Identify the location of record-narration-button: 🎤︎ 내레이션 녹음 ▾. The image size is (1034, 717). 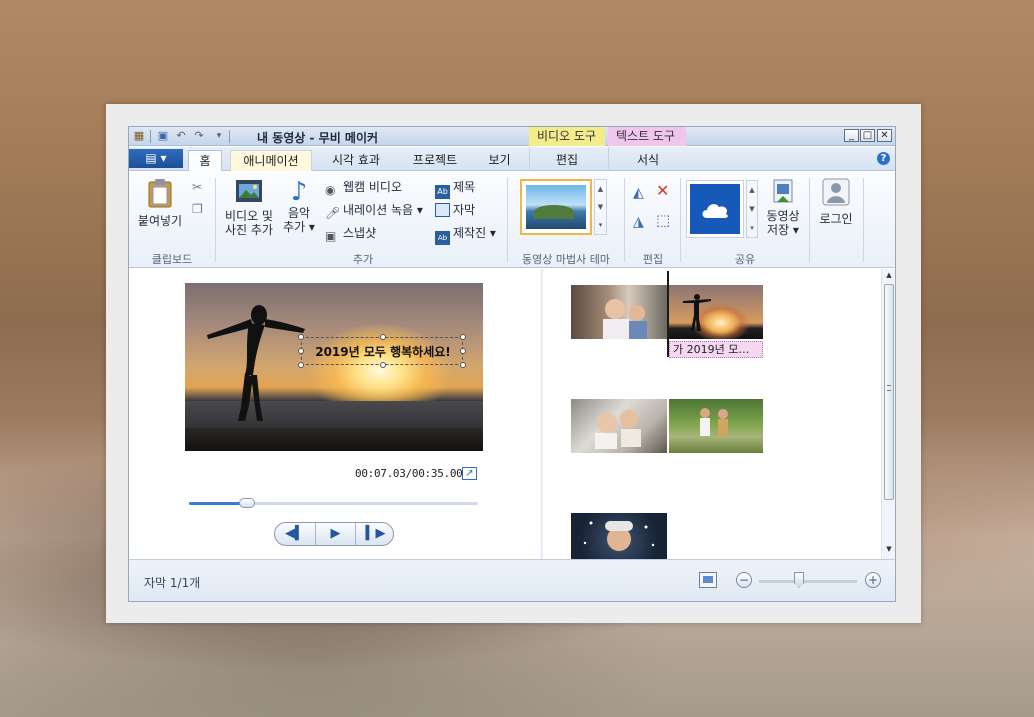
(374, 211).